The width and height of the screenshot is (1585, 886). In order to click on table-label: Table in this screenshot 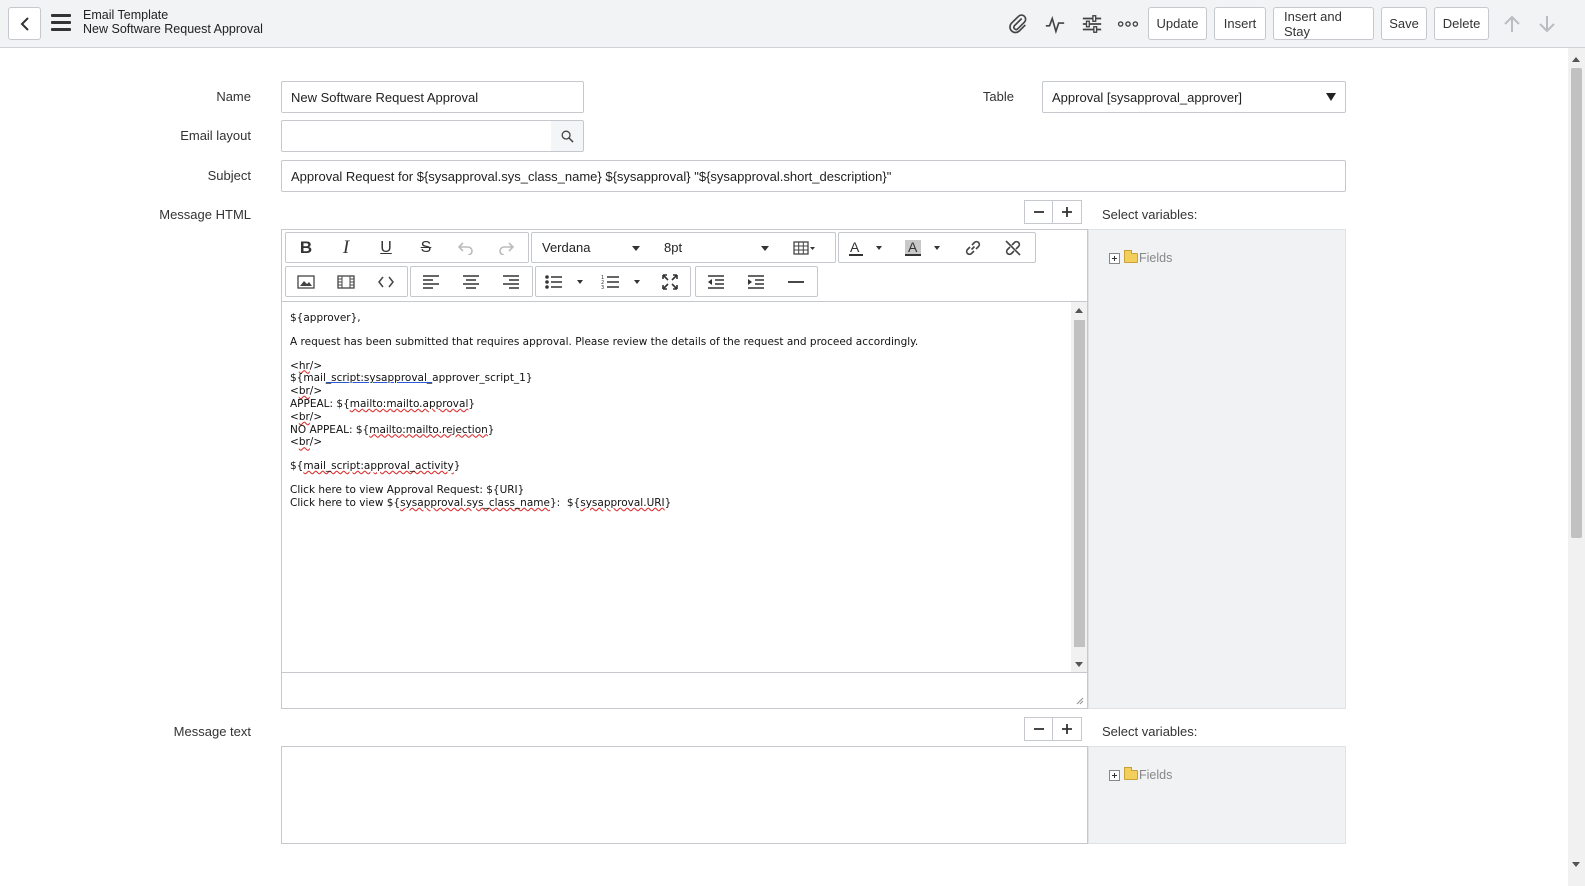, I will do `click(998, 96)`.